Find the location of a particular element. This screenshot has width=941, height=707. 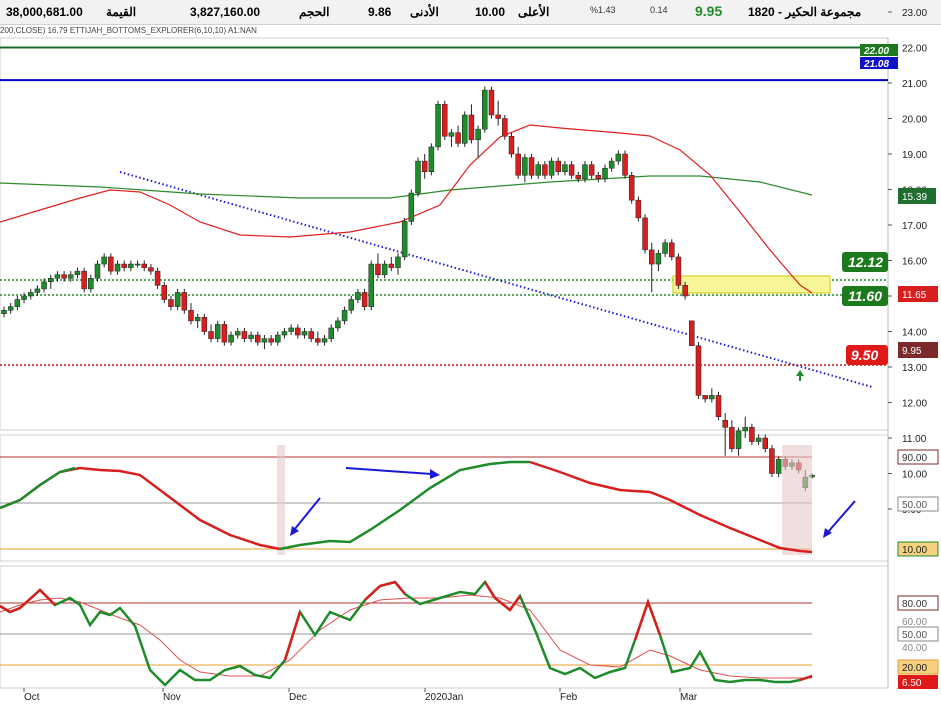

price-tick-label: 21.00 is located at coordinates (914, 84).